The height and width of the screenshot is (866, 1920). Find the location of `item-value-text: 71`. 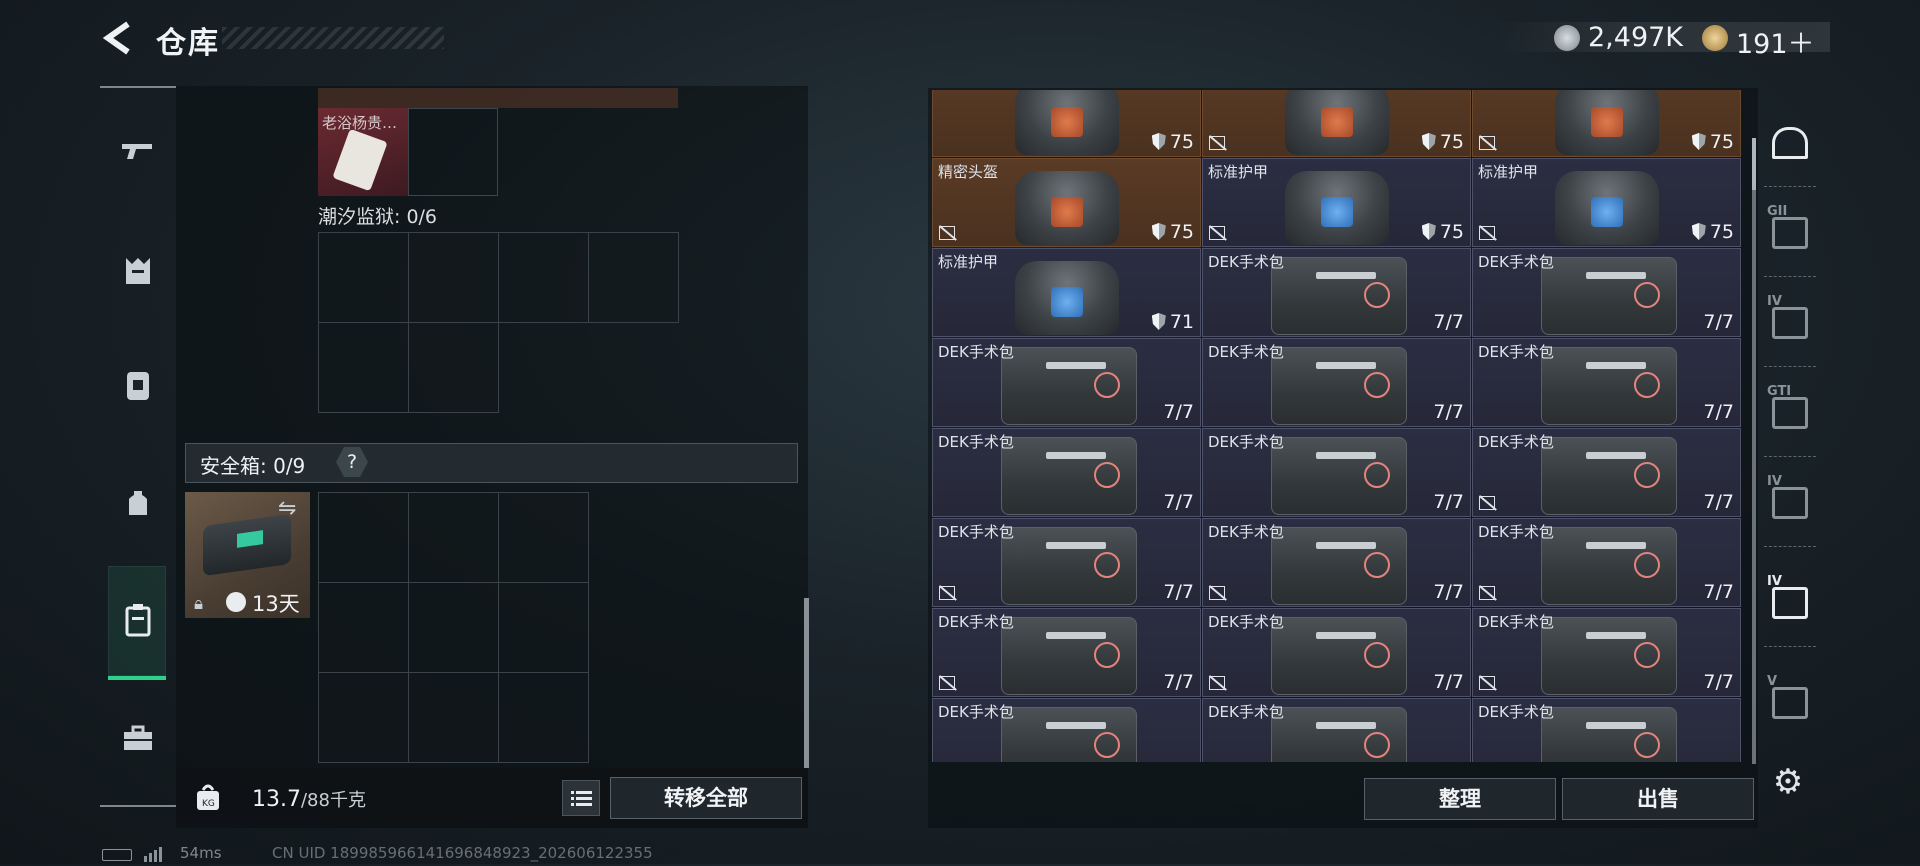

item-value-text: 71 is located at coordinates (1181, 322).